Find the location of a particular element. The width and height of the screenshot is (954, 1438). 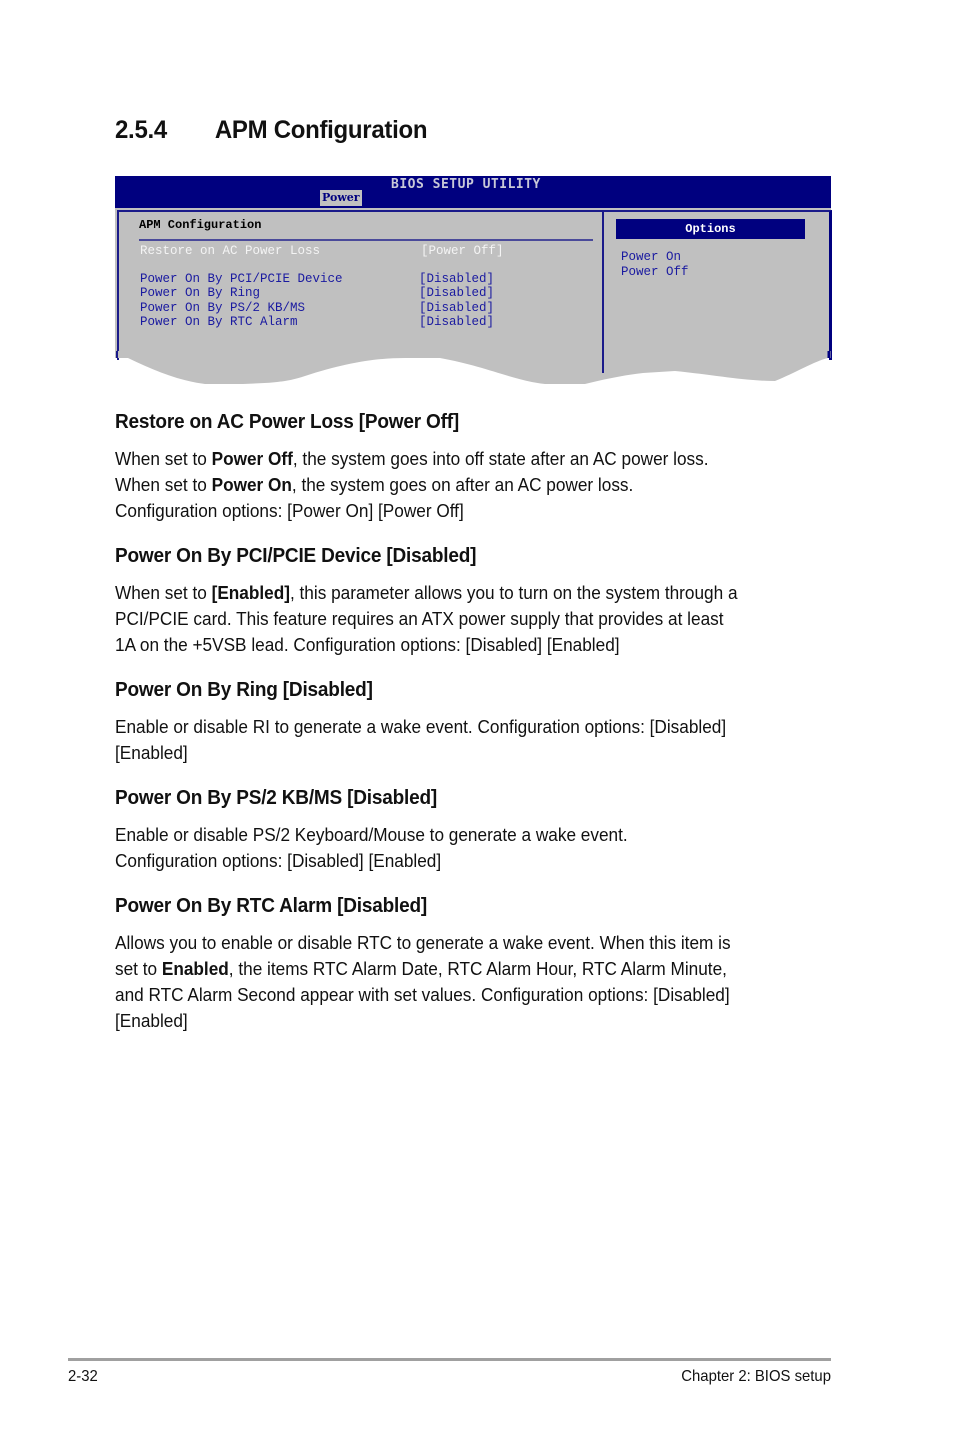

page-number: 2-32 is located at coordinates (83, 1376).